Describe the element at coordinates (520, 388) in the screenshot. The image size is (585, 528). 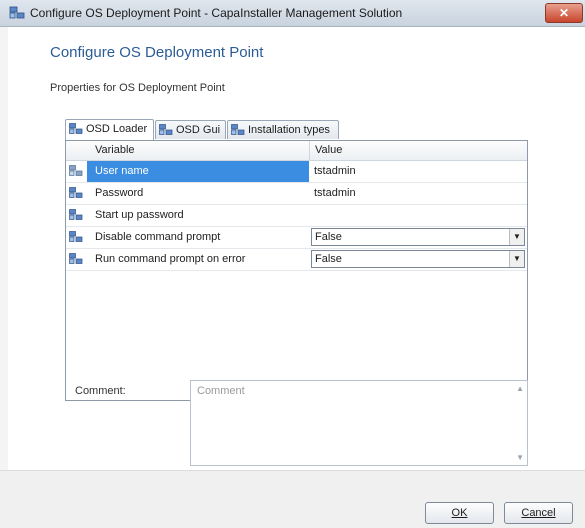
I see `scroll-up-icon: ▲` at that location.